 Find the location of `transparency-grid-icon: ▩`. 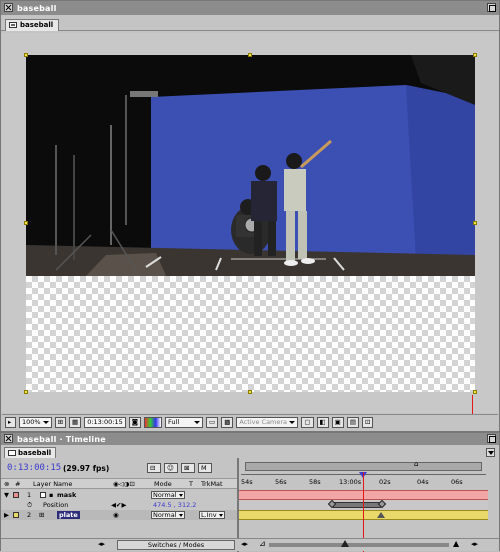

transparency-grid-icon: ▩ is located at coordinates (227, 422).